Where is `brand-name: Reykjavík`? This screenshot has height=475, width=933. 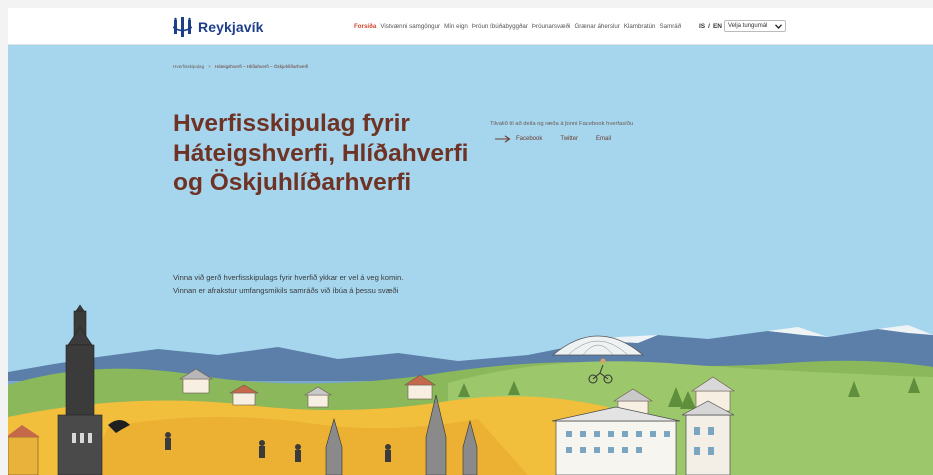 brand-name: Reykjavík is located at coordinates (231, 27).